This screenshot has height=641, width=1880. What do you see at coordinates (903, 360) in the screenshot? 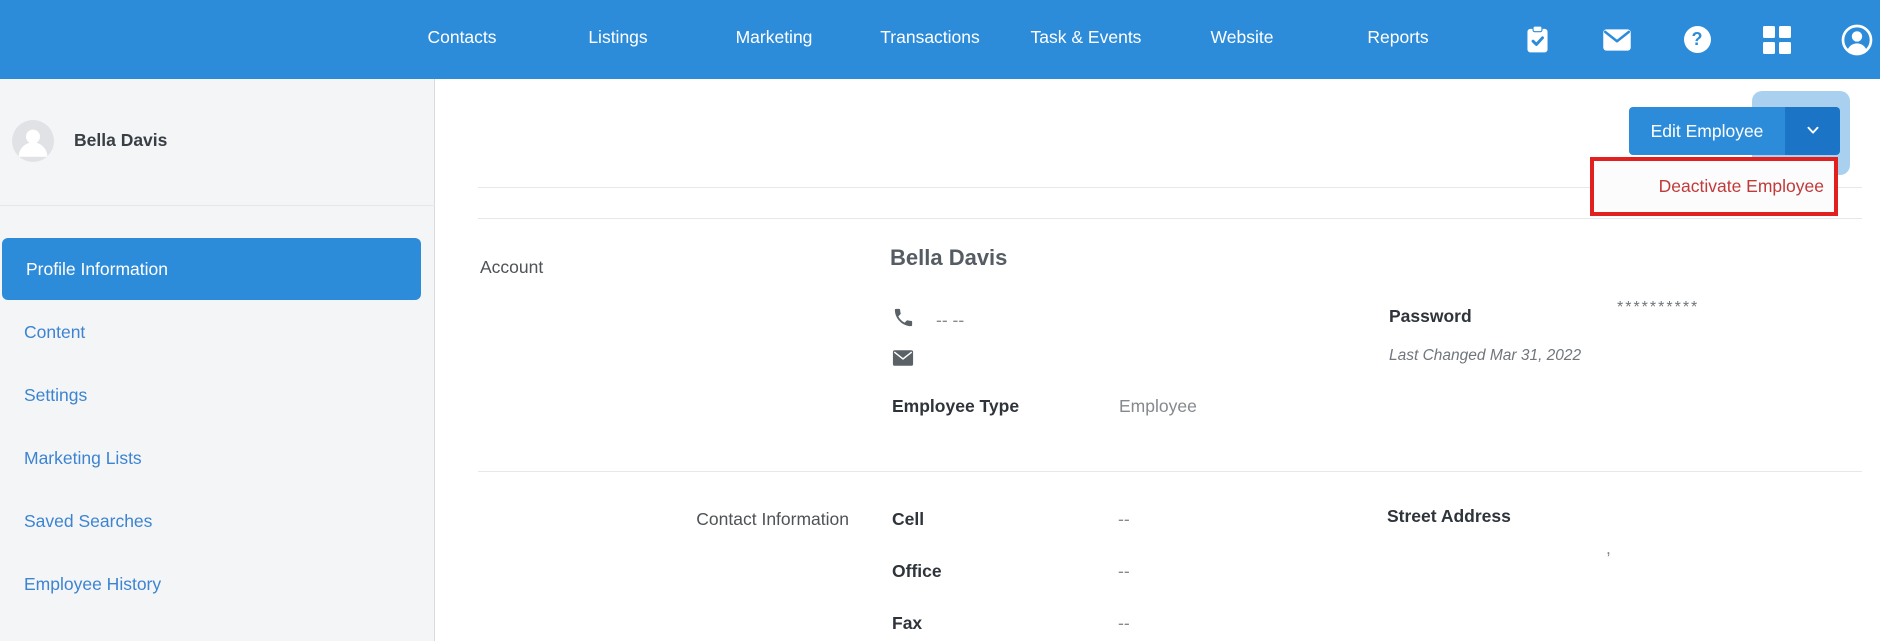
I see `email-icon` at bounding box center [903, 360].